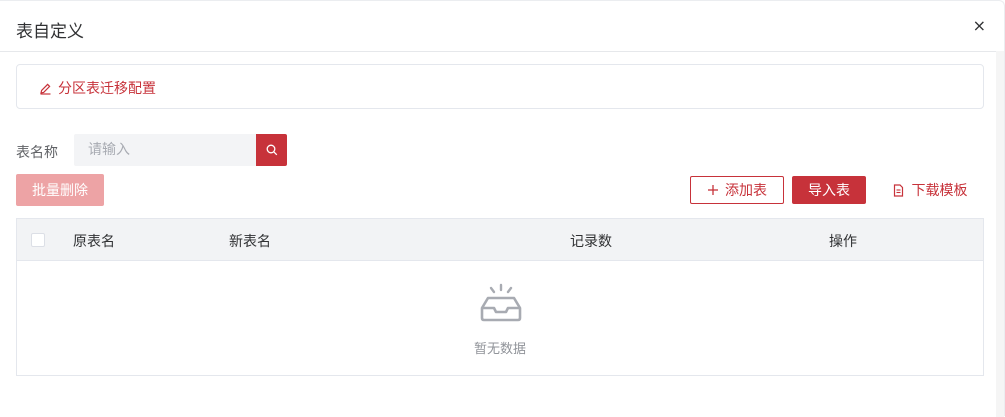 This screenshot has height=417, width=1005. What do you see at coordinates (38, 240) in the screenshot?
I see `select-all-checkbox` at bounding box center [38, 240].